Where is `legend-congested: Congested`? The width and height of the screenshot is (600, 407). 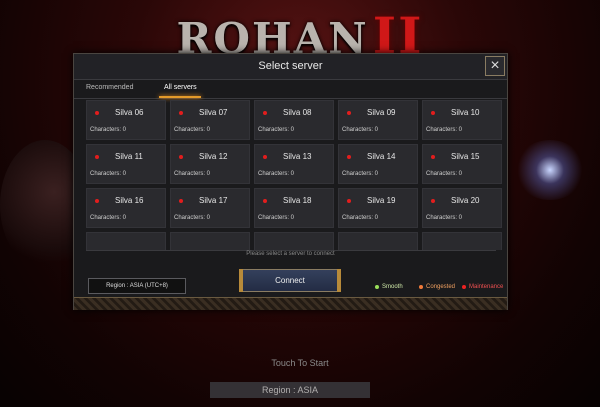 legend-congested: Congested is located at coordinates (437, 287).